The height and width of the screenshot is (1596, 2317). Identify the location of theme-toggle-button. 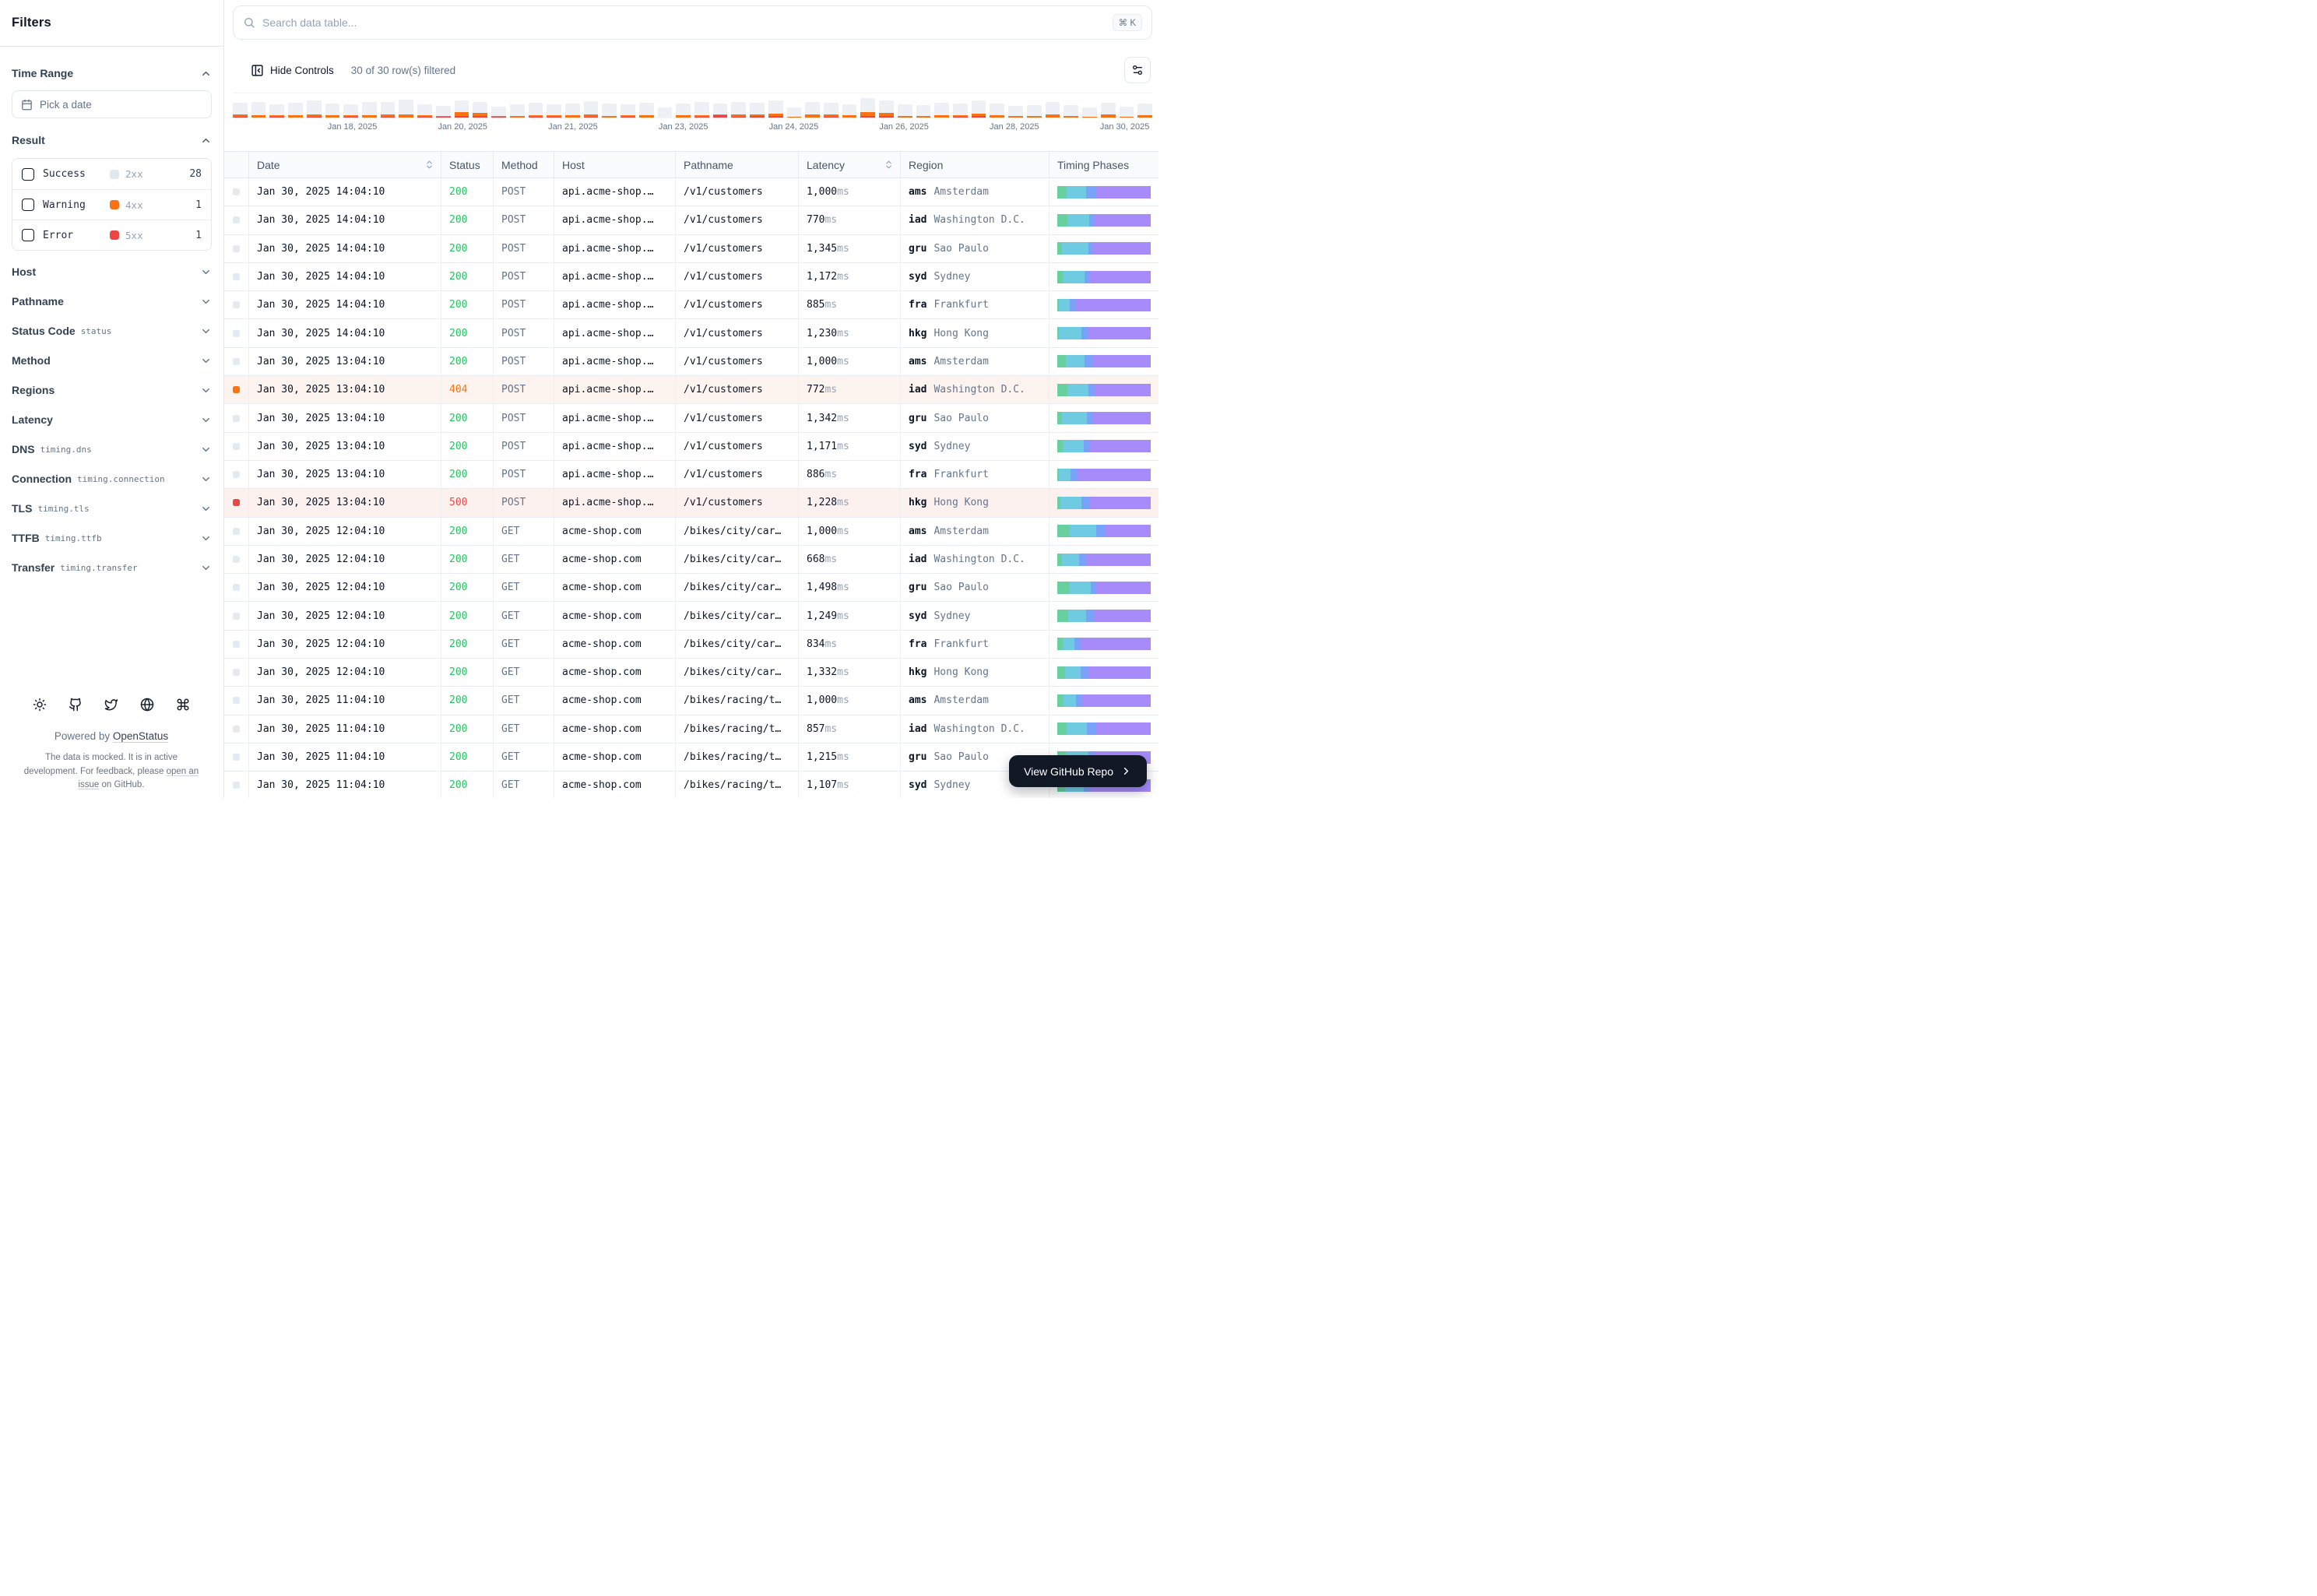
(39, 705).